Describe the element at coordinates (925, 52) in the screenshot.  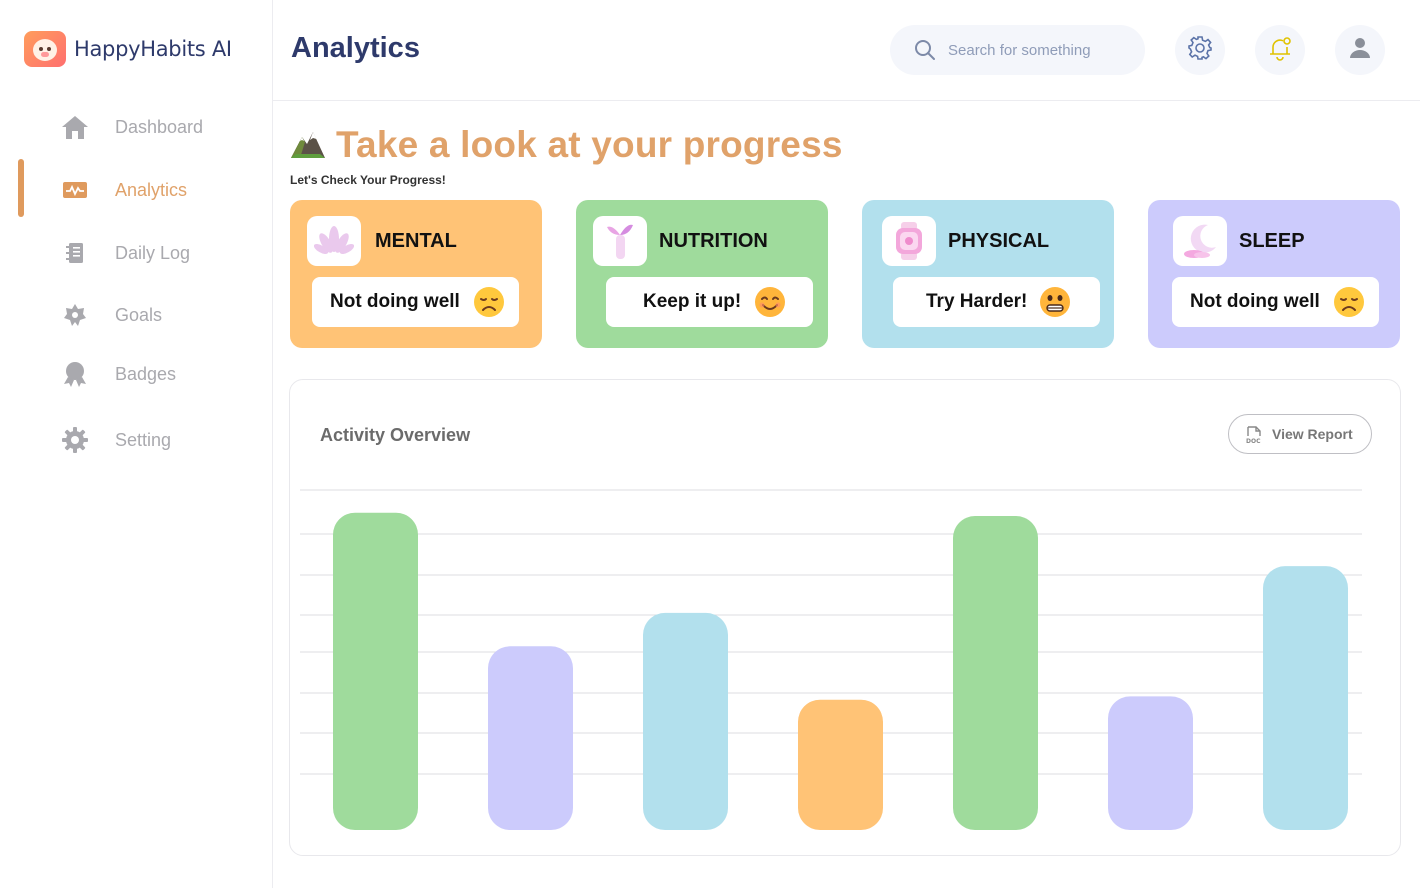
I see `search-icon` at that location.